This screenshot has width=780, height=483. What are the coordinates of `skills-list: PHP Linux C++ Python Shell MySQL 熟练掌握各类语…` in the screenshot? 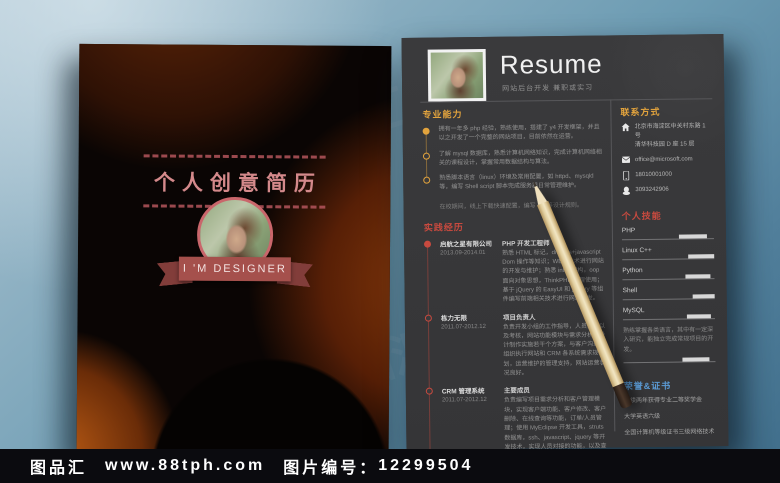 It's located at (668, 295).